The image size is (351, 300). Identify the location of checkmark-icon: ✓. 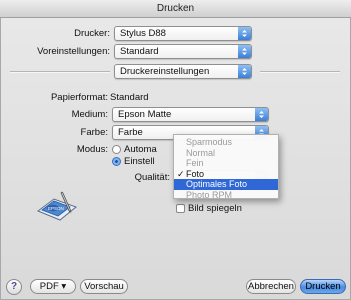
(181, 173).